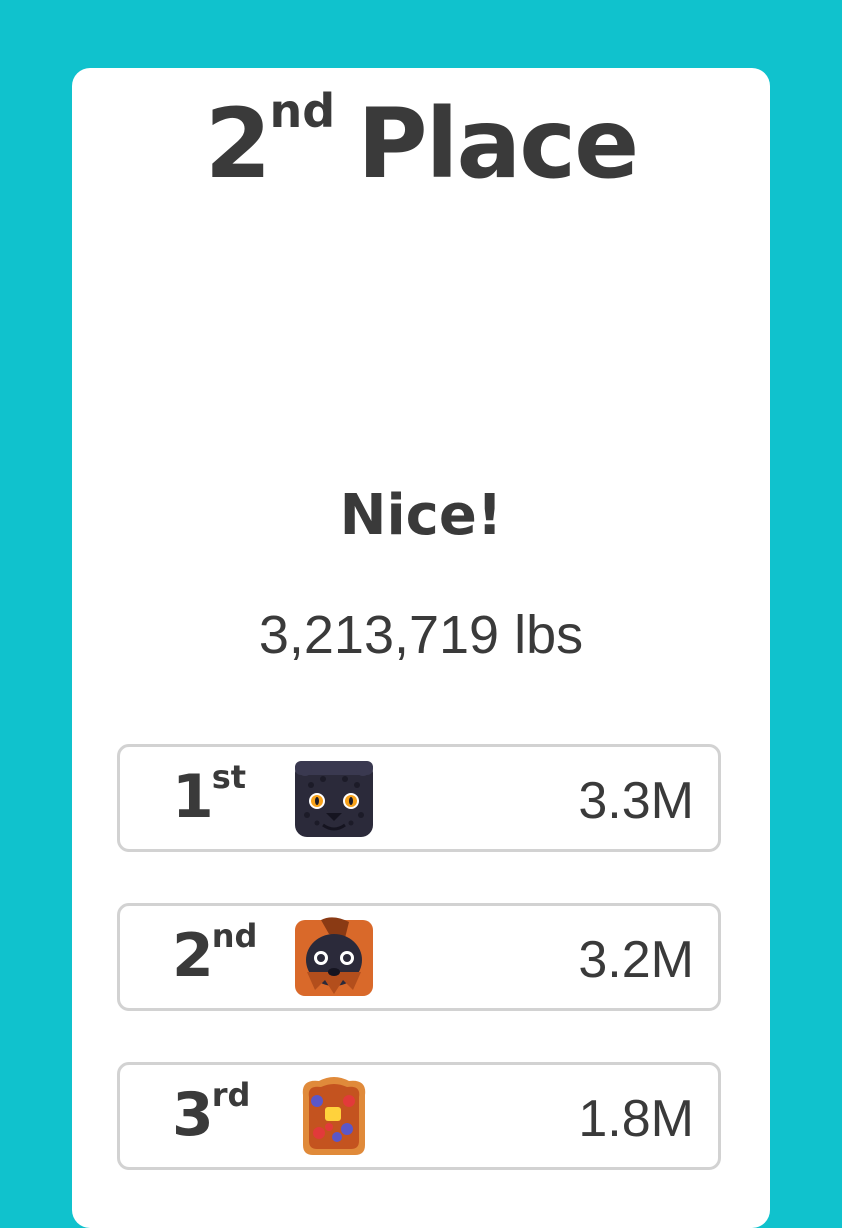  Describe the element at coordinates (419, 798) in the screenshot. I see `leaderboard-row-1: 1st 3.3M` at that location.